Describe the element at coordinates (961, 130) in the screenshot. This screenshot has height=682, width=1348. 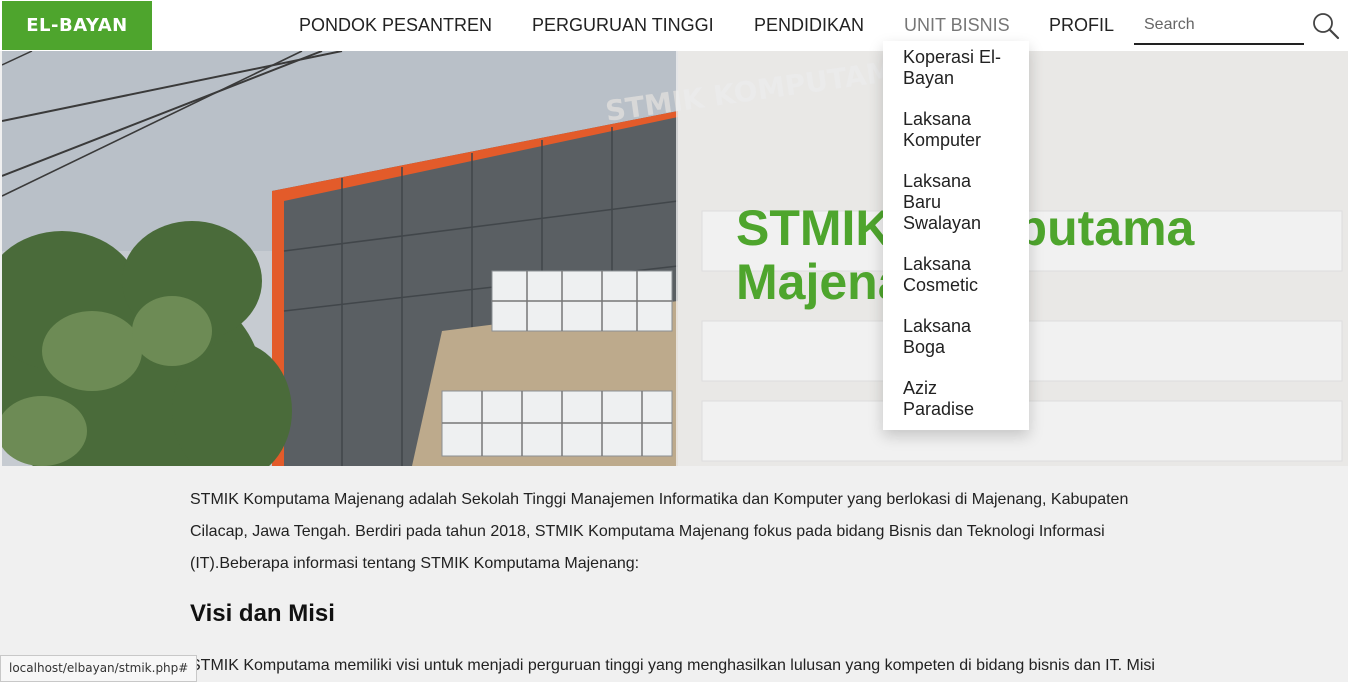
I see `dropdown-item-laksana-komputer: Laksana Komputer` at that location.